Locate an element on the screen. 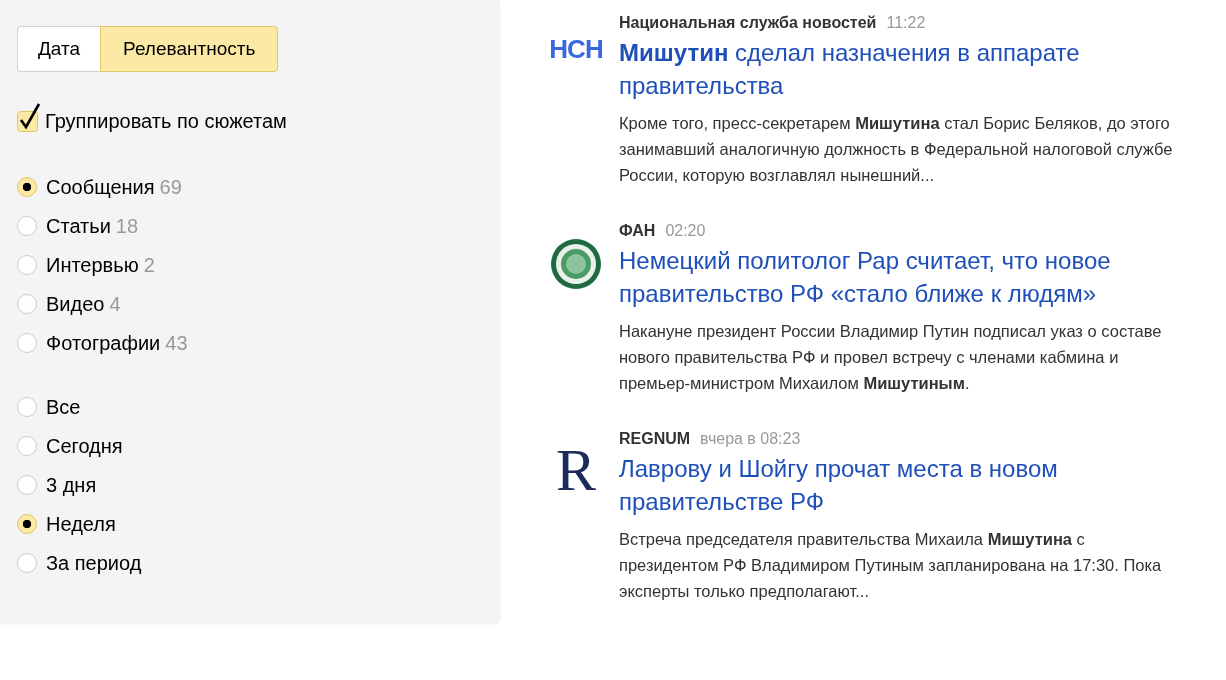 The image size is (1226, 680). radio-label: Сегодня is located at coordinates (84, 446).